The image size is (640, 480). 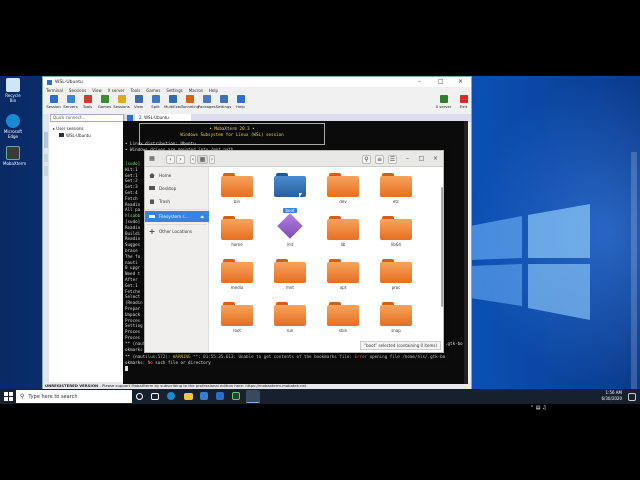 What do you see at coordinates (139, 396) in the screenshot?
I see `cortana-icon` at bounding box center [139, 396].